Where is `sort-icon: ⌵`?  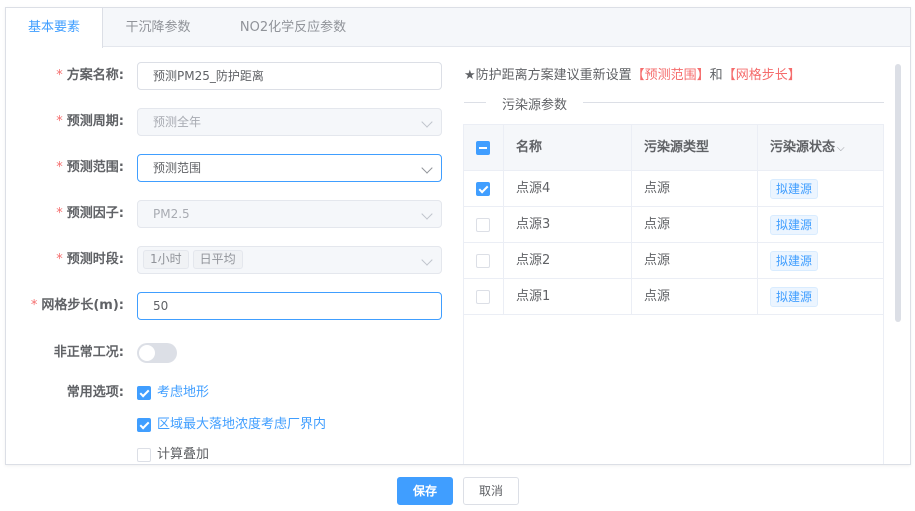
sort-icon: ⌵ is located at coordinates (841, 148).